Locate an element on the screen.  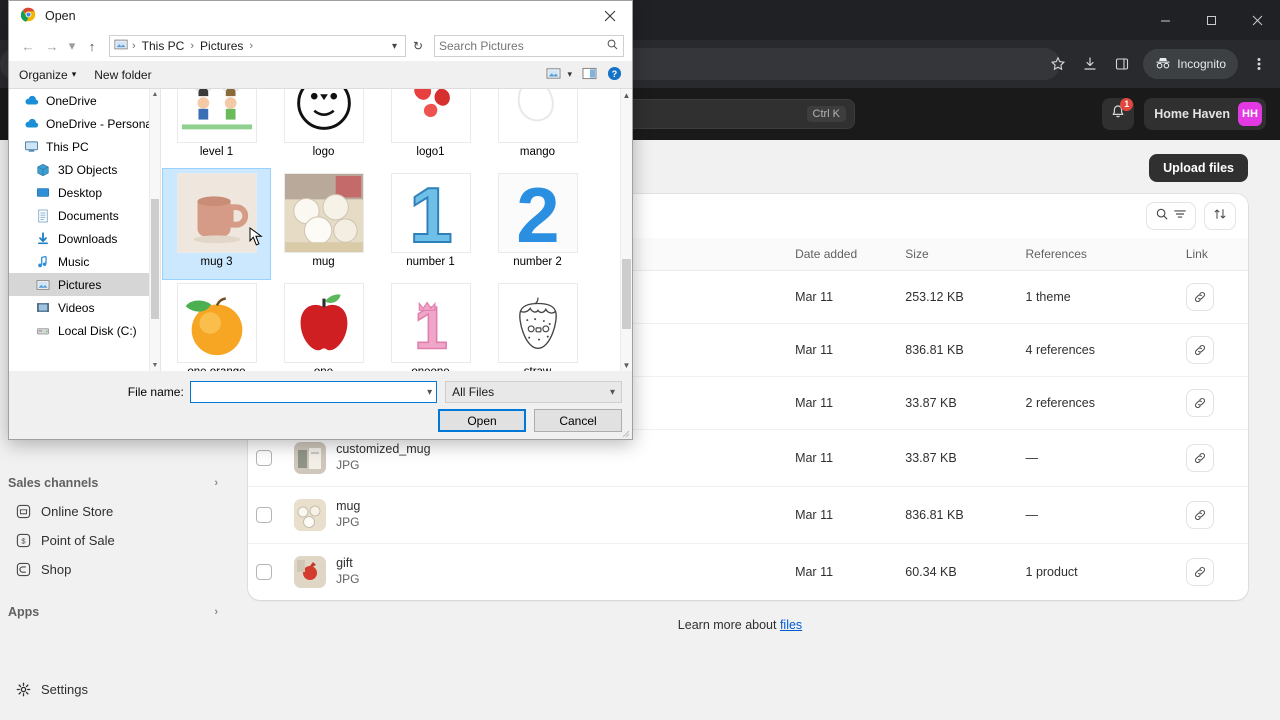
sort-button is located at coordinates (1220, 216).